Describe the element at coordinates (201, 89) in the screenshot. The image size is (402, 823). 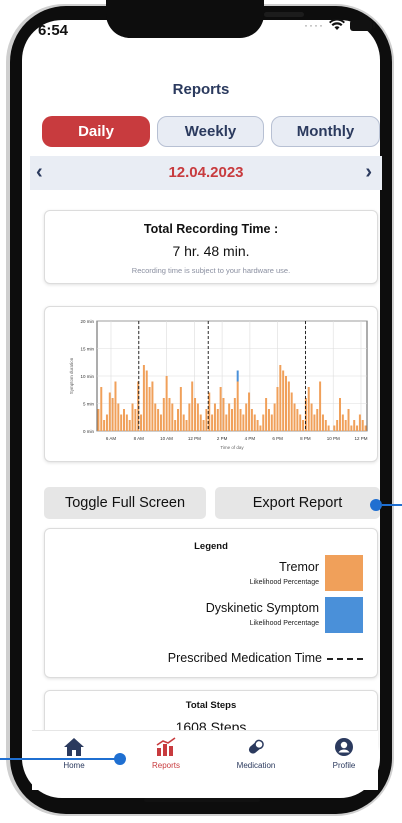
I see `page-title: Reports` at that location.